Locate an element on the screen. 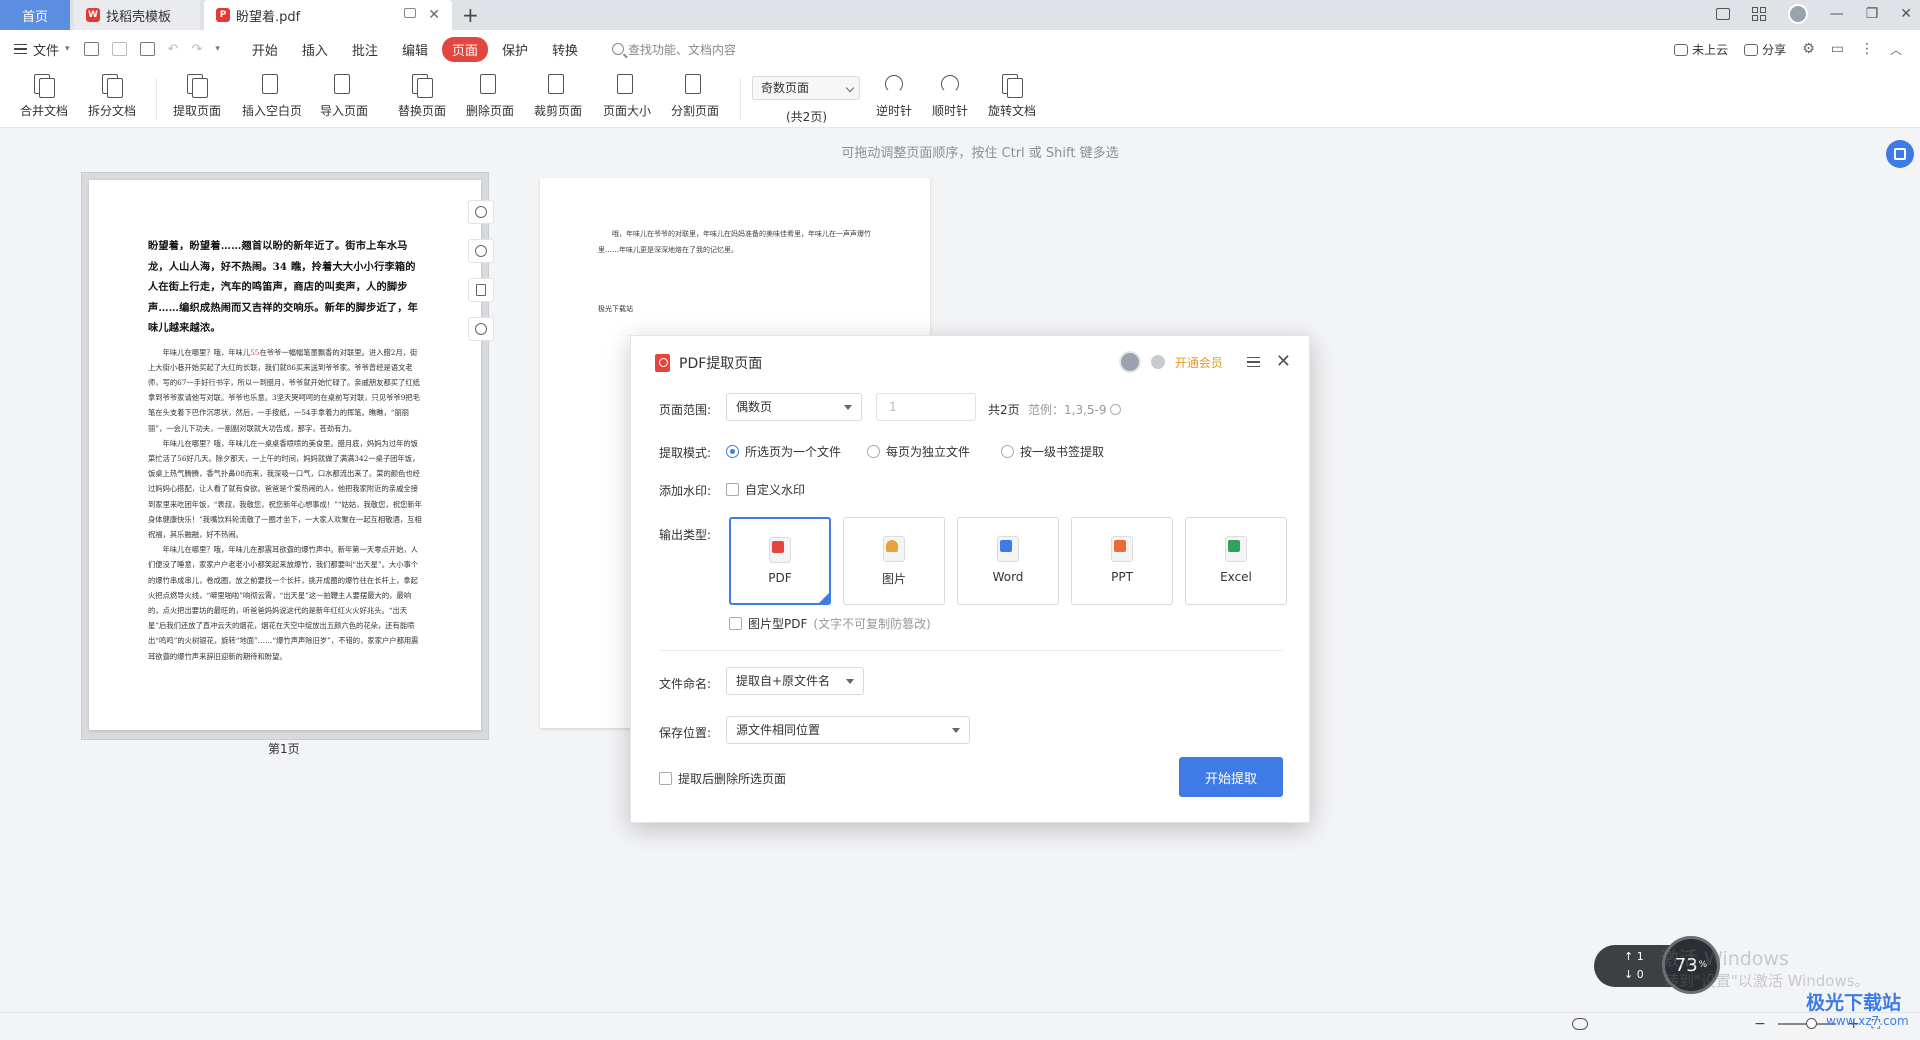 The width and height of the screenshot is (1920, 1040). page-range-select: 偶数页 is located at coordinates (794, 407).